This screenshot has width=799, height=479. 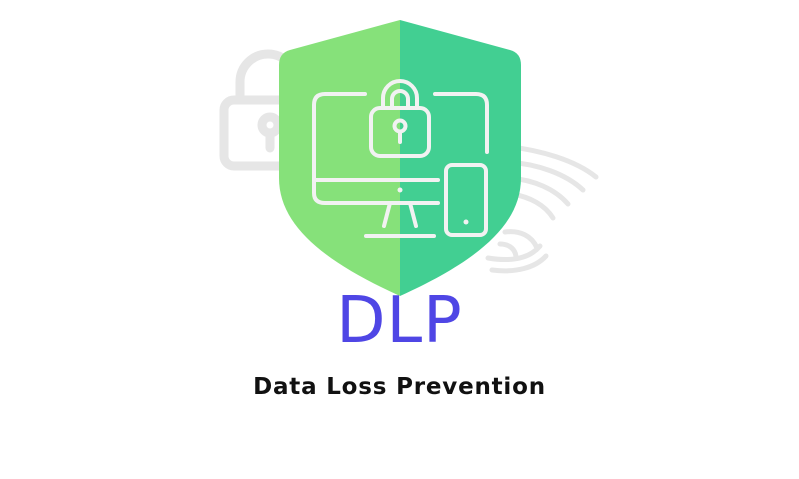 I want to click on dlp-subtitle: Data Loss Prevention, so click(x=399, y=387).